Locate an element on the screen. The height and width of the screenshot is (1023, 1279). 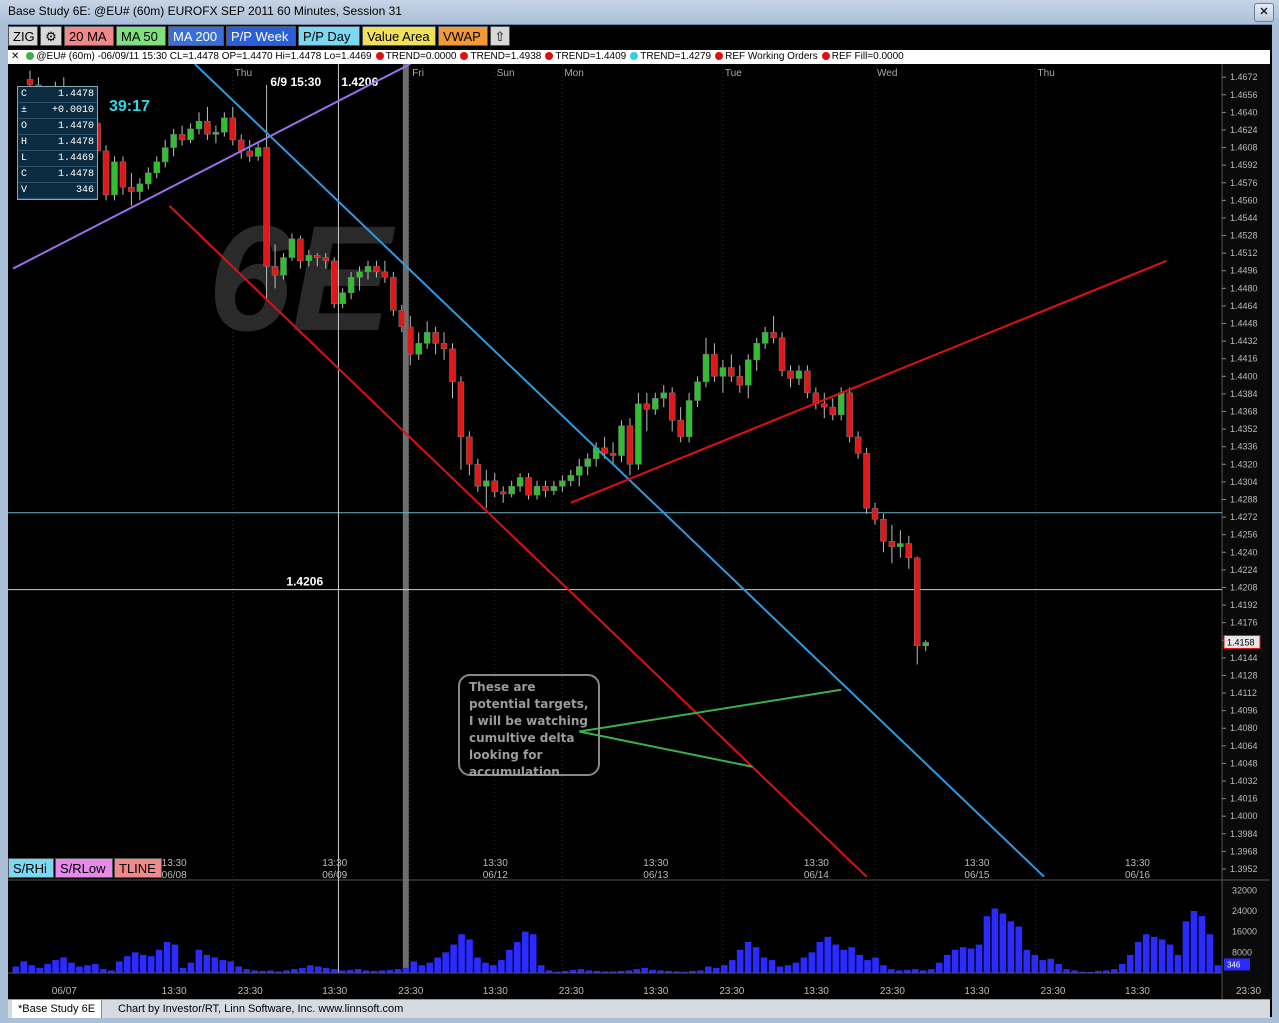
toolbar-button: 20 MA is located at coordinates (89, 36).